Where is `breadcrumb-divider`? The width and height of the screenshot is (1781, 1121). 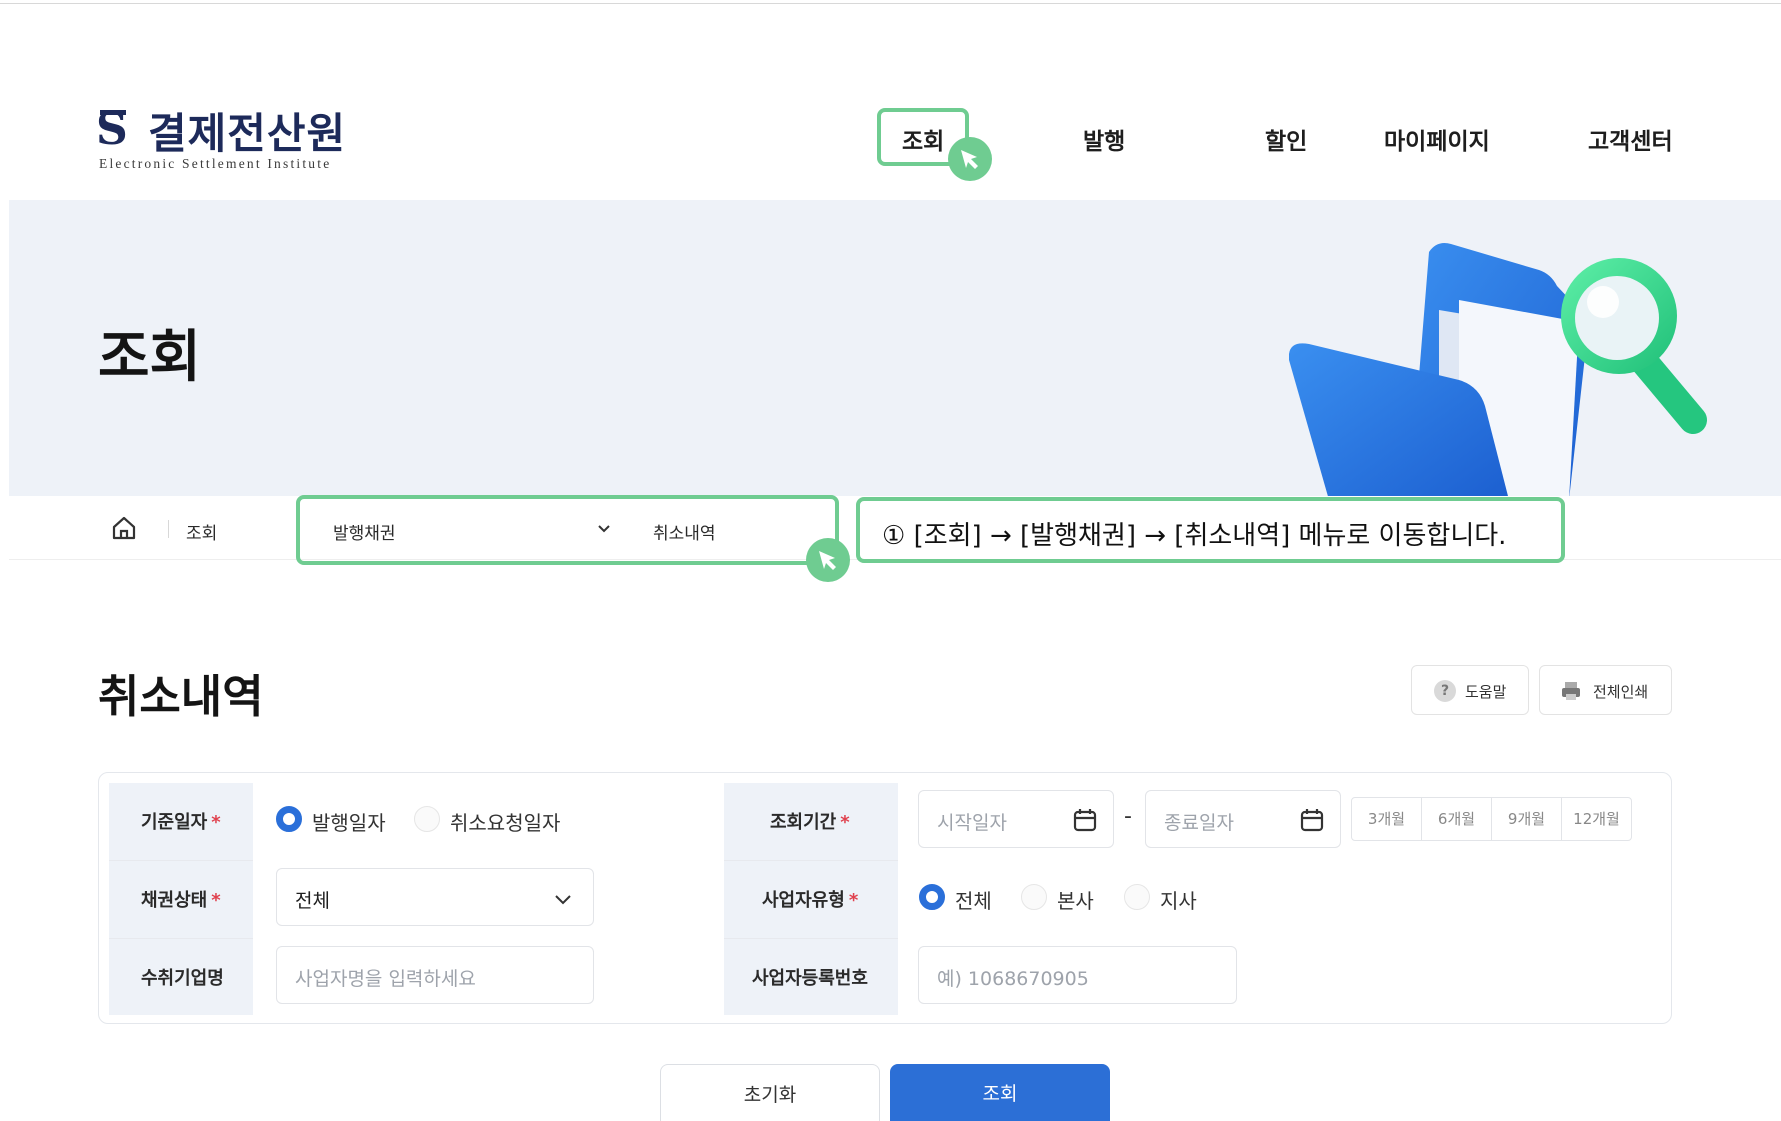
breadcrumb-divider is located at coordinates (168, 529).